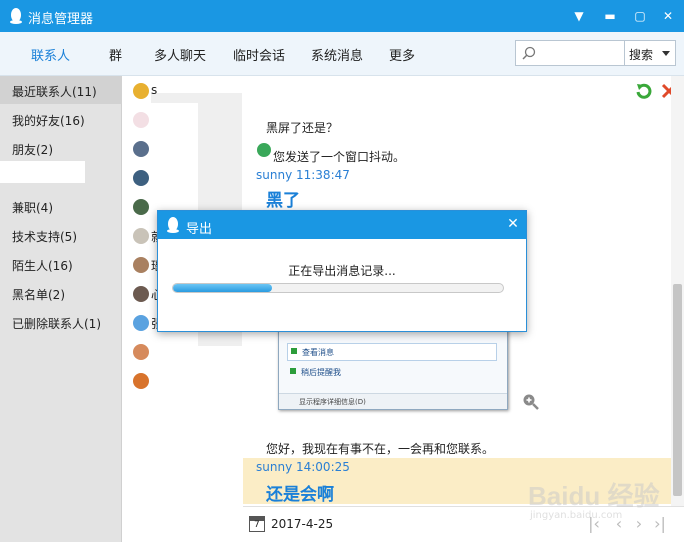 This screenshot has width=684, height=542. I want to click on dialog-title: 导出, so click(199, 229).